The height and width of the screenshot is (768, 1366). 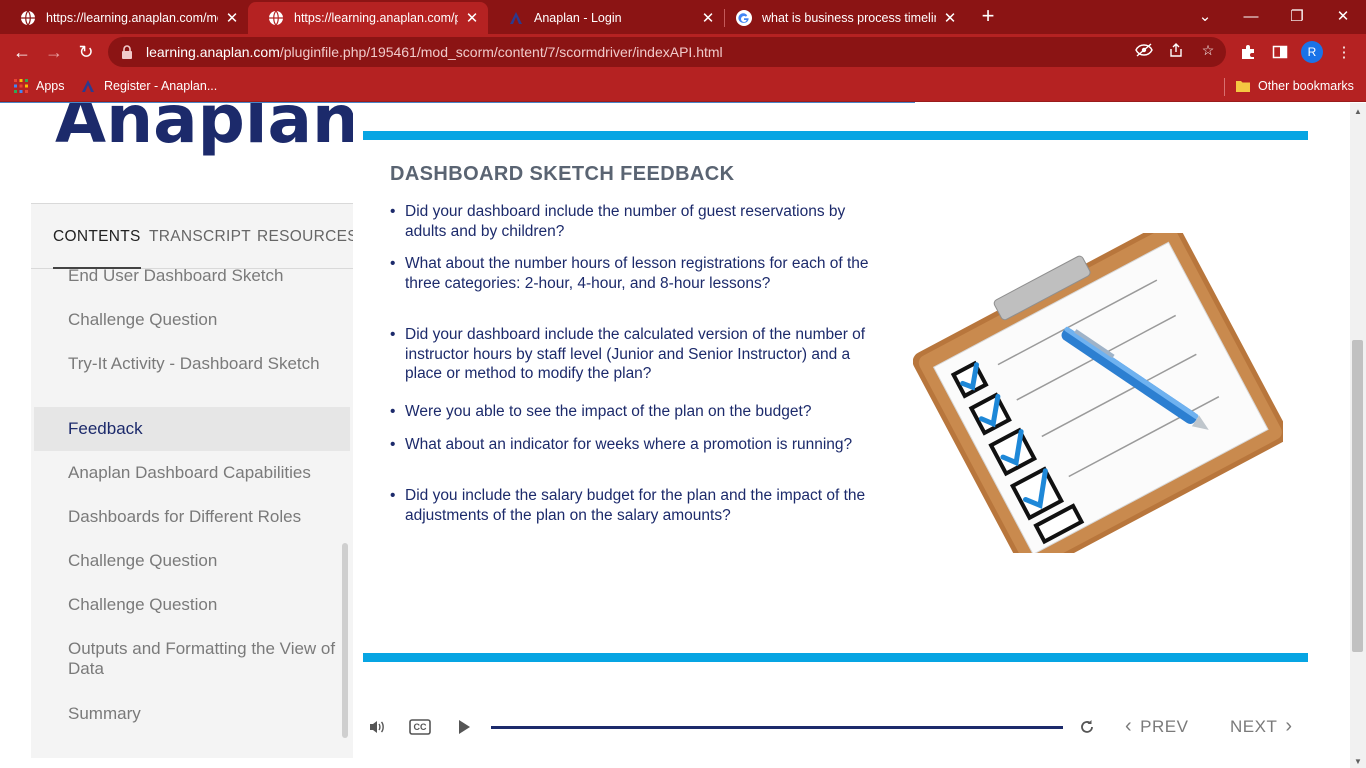 I want to click on scroll-down-arrow-icon: ▼, so click(x=1358, y=761).